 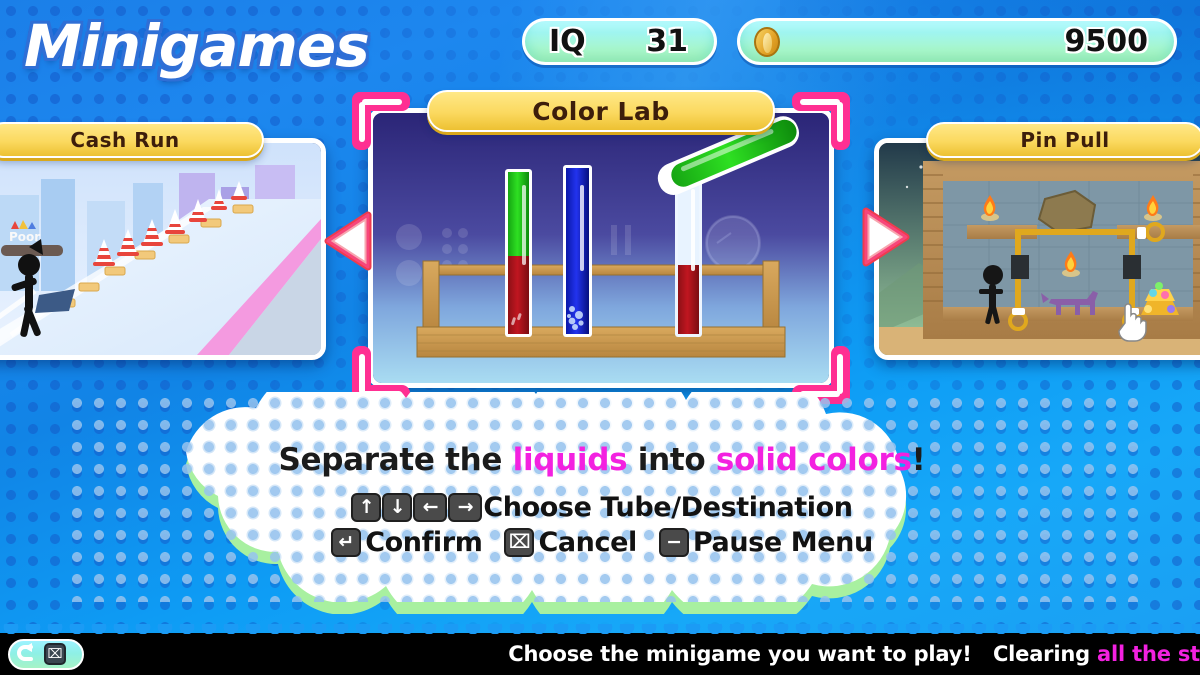 I want to click on iq-label: IQ, so click(x=567, y=41).